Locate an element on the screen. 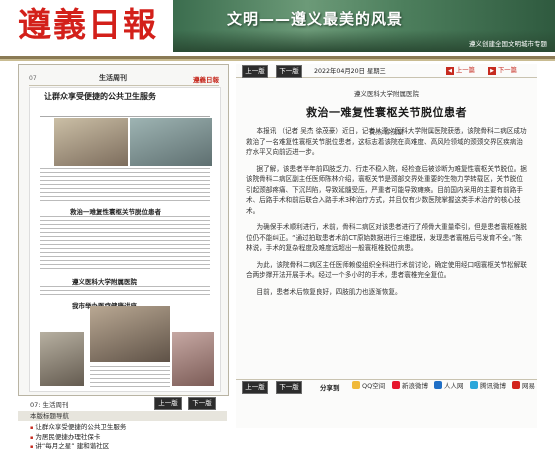 The height and width of the screenshot is (471, 555). issue-date: 2022年04月20日 星期三 is located at coordinates (350, 71).